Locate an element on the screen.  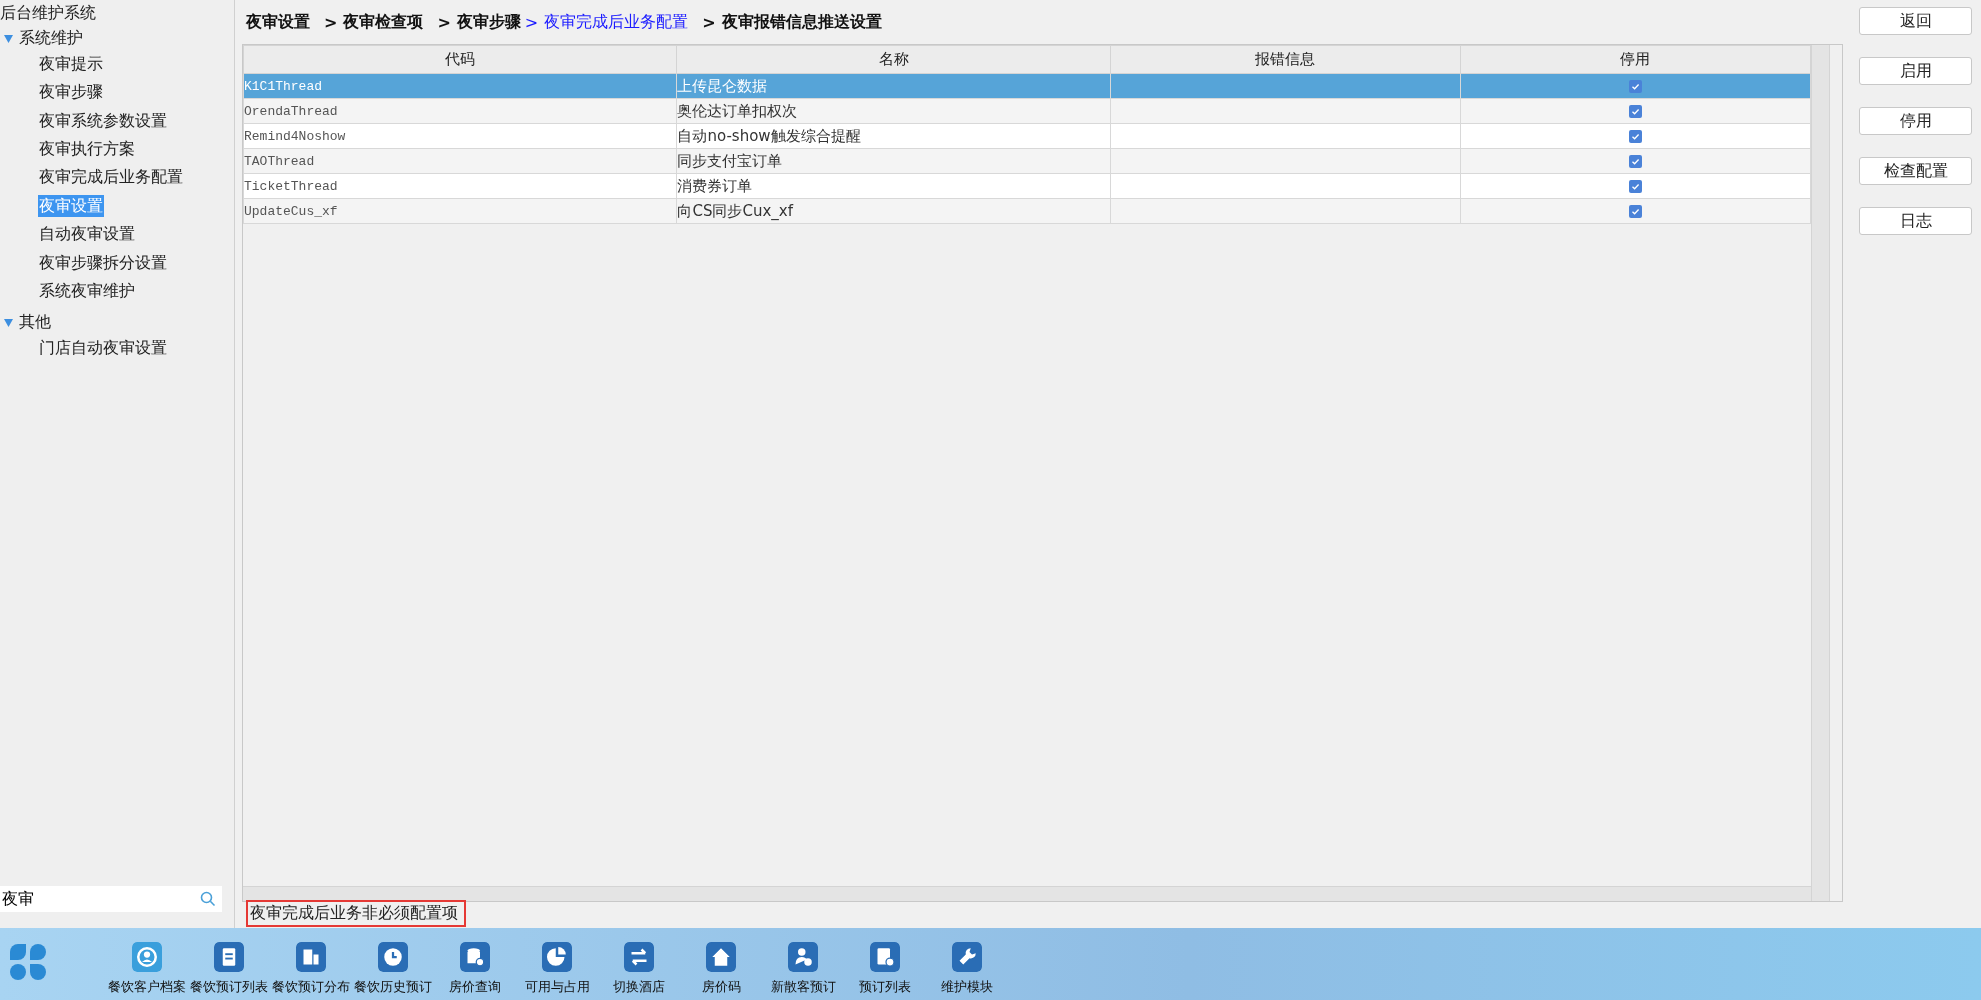
breadcrumb-link: 夜审设置 is located at coordinates (278, 22).